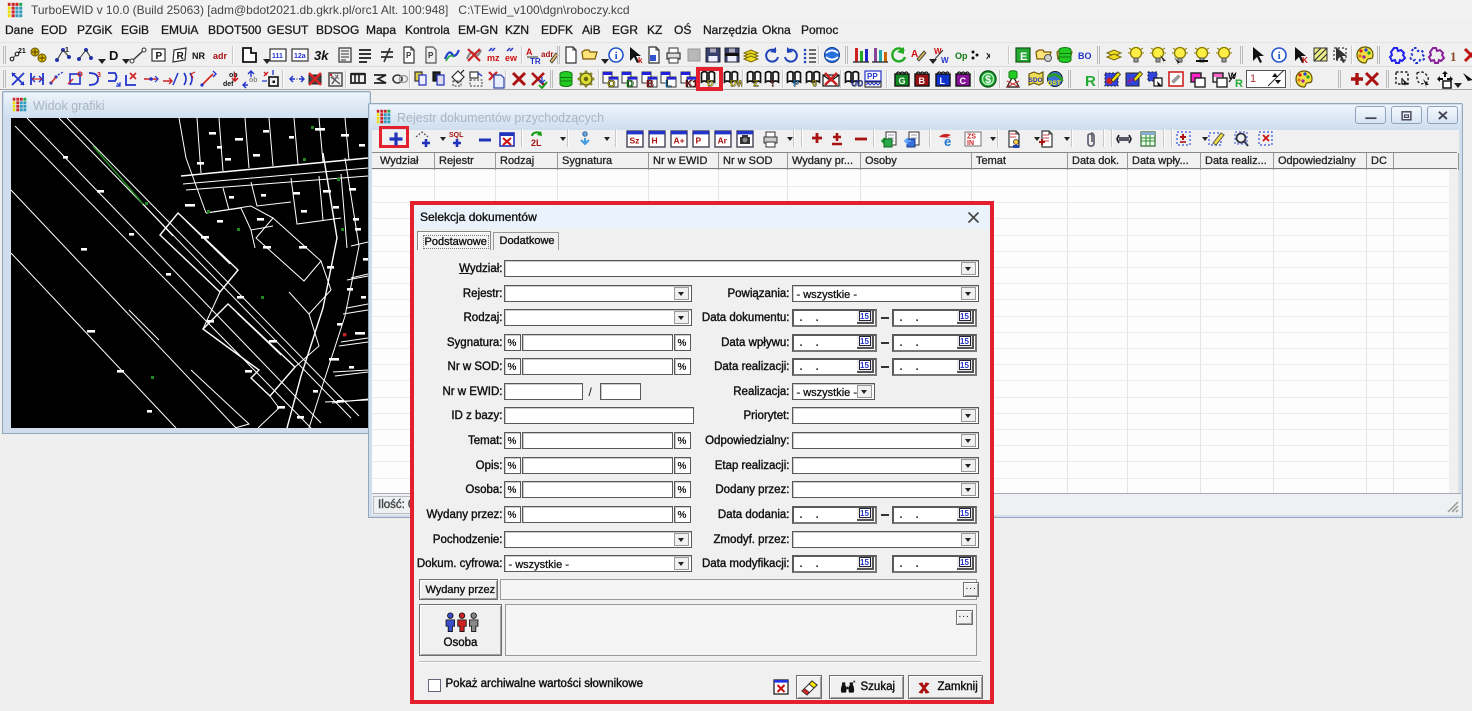 This screenshot has height=711, width=1472. Describe the element at coordinates (655, 141) in the screenshot. I see `svg-text: H` at that location.